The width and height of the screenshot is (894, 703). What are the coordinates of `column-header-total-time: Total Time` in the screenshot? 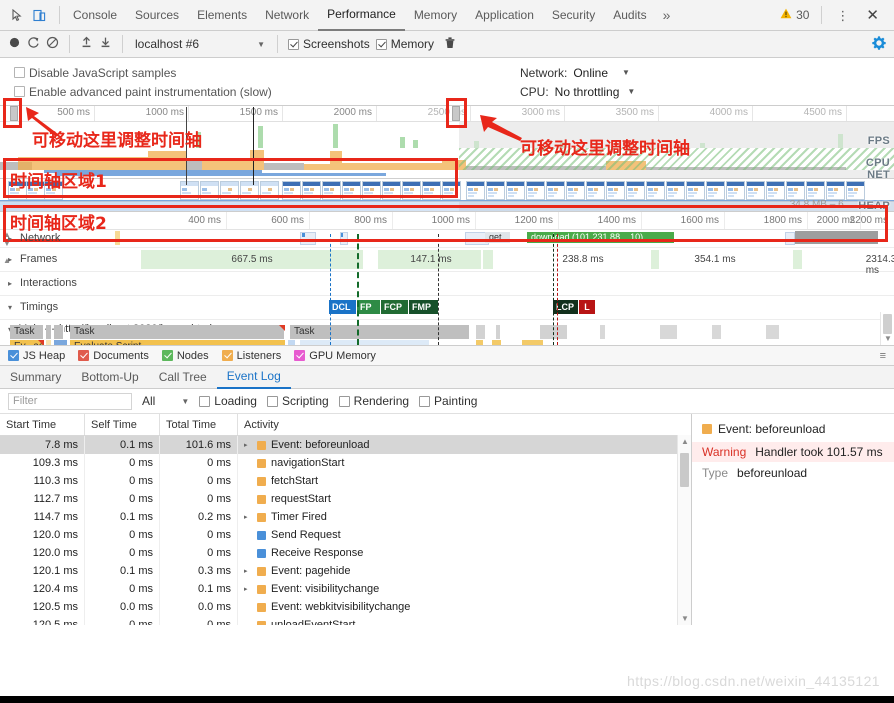 It's located at (199, 424).